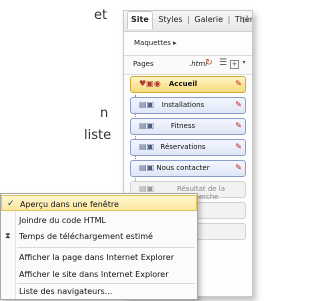  I want to click on page-item-nous-contacter: ▤▣ Nous contacter ✎, so click(188, 168).